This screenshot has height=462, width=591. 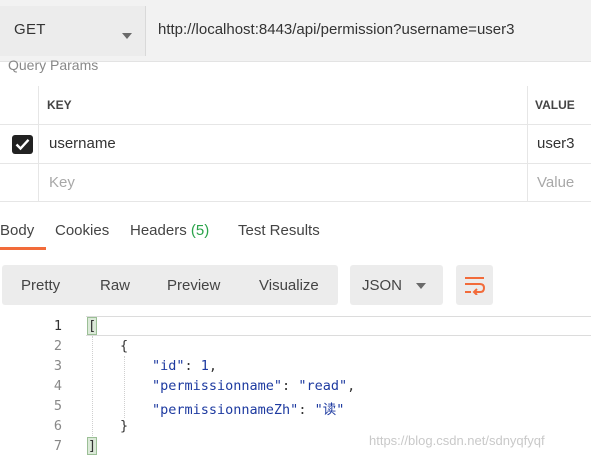 I want to click on line-number: 7, so click(x=57, y=446).